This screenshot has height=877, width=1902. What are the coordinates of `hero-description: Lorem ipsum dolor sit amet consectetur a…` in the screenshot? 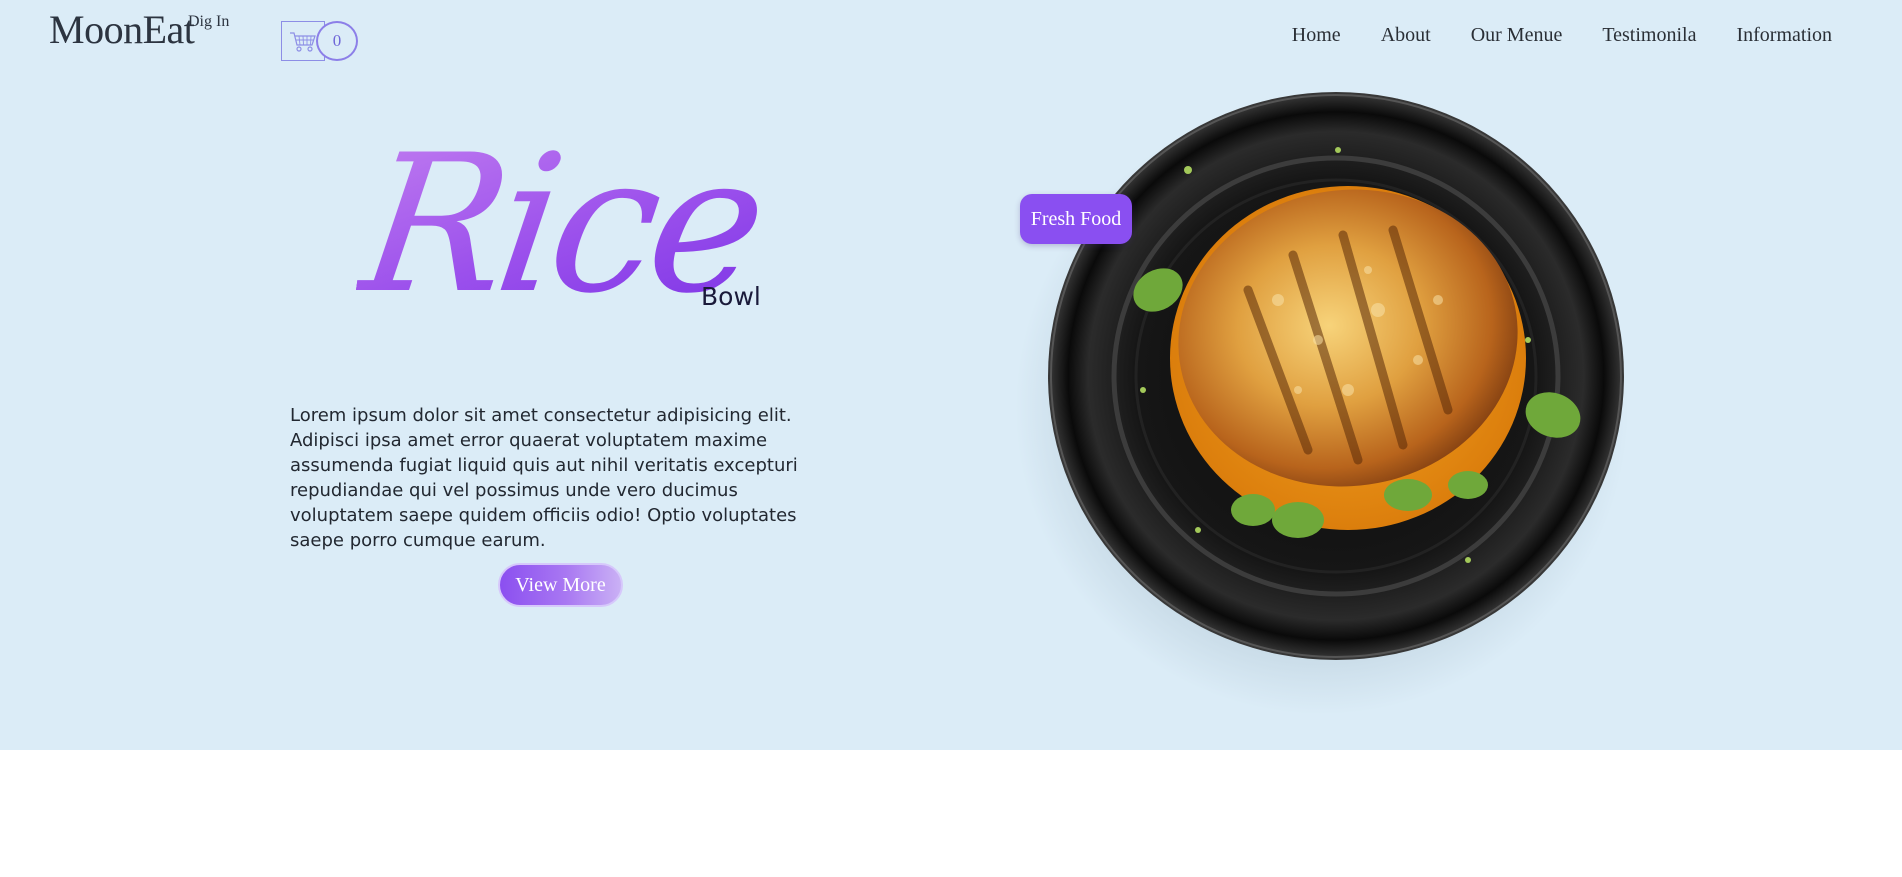 It's located at (544, 478).